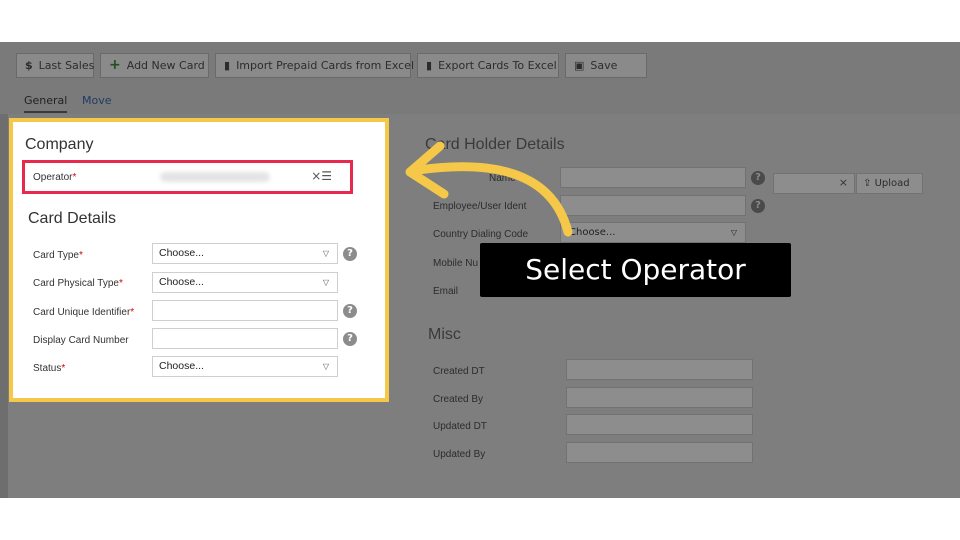 This screenshot has height=540, width=960. I want to click on operator-field-highlight: Operator* ×☰, so click(187, 177).